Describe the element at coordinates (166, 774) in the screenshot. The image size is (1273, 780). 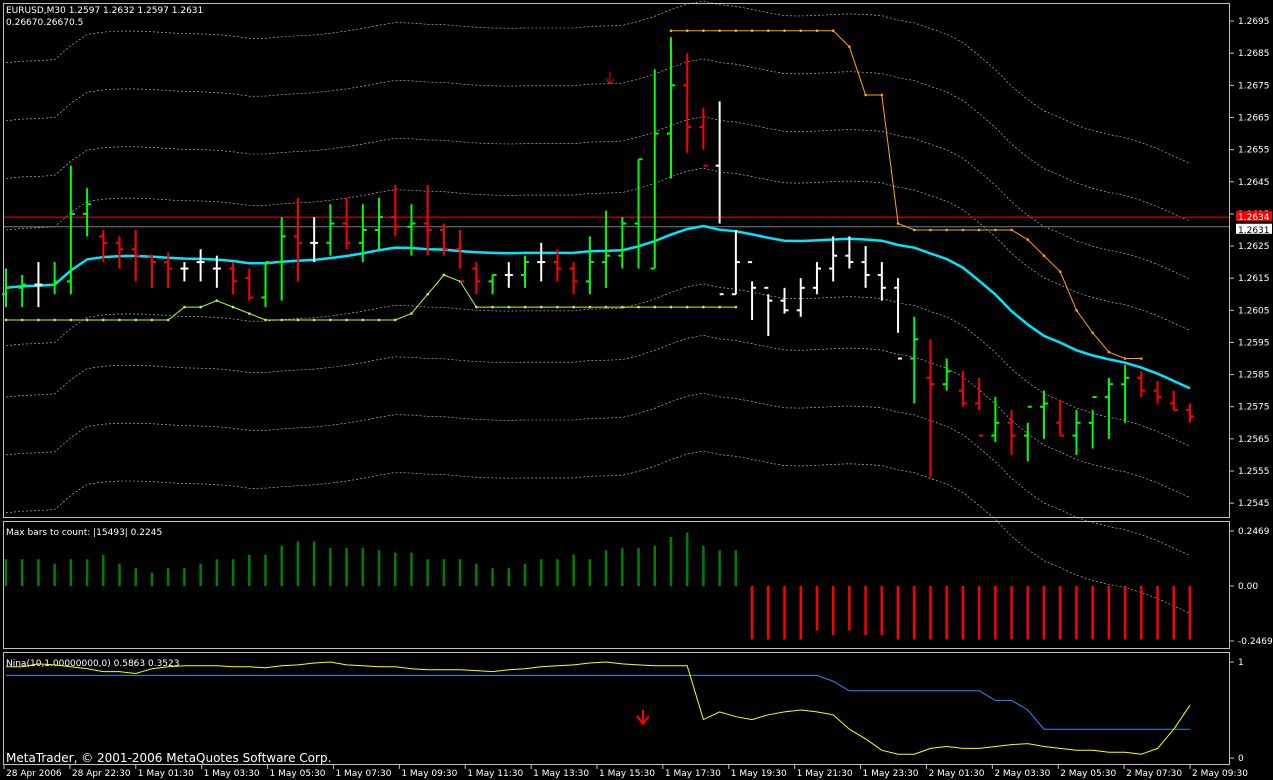
I see `time-tick-label: 1 May 01:30` at that location.